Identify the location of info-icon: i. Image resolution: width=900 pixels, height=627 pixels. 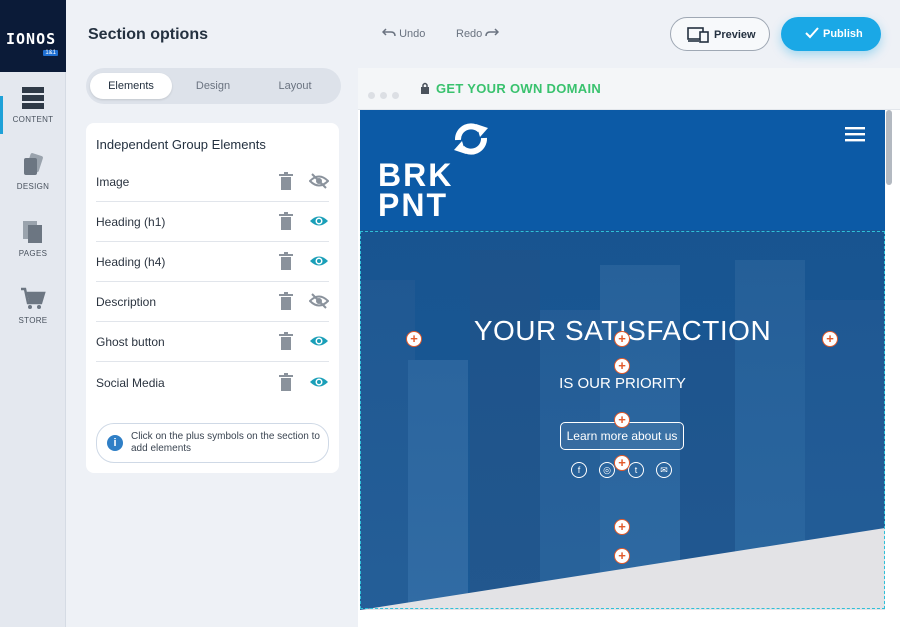
(115, 443).